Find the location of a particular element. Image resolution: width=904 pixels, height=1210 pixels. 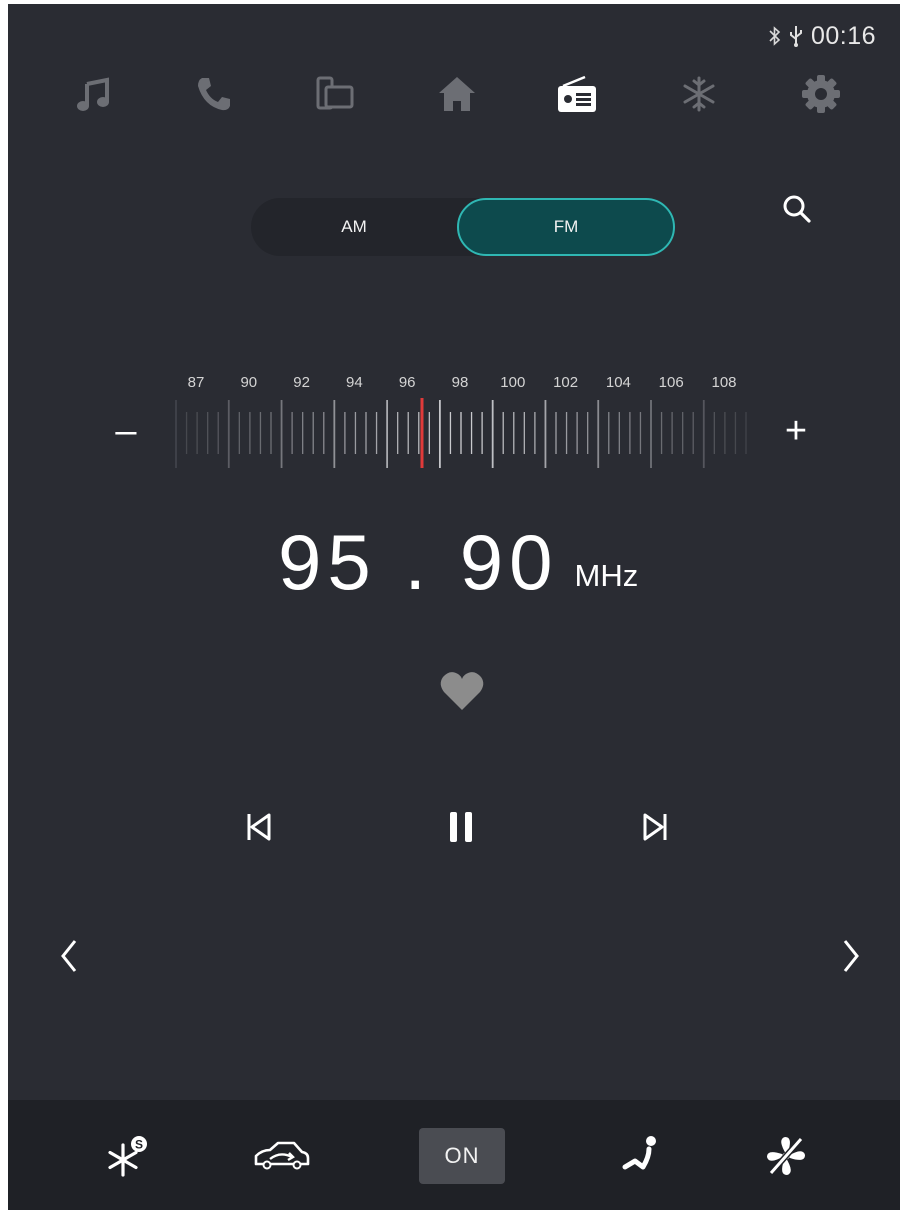

clock: 00:16 is located at coordinates (843, 35).